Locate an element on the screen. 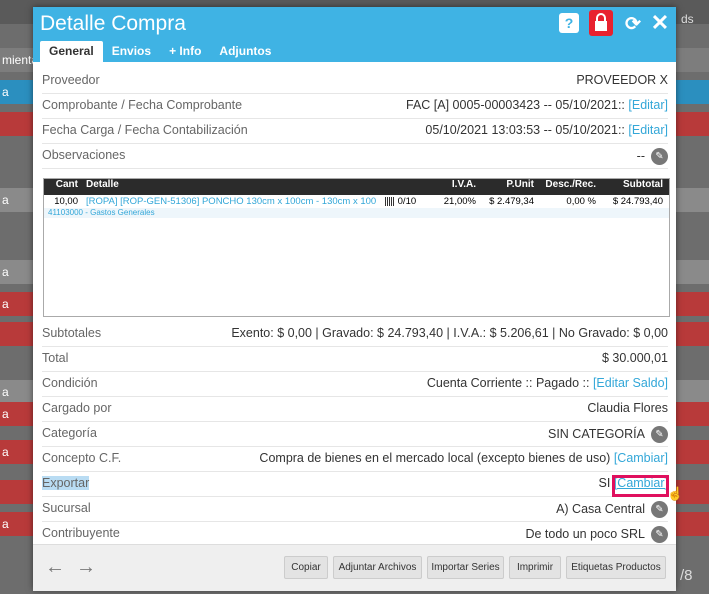  editar-saldo-link: [Editar Saldo] is located at coordinates (630, 383).